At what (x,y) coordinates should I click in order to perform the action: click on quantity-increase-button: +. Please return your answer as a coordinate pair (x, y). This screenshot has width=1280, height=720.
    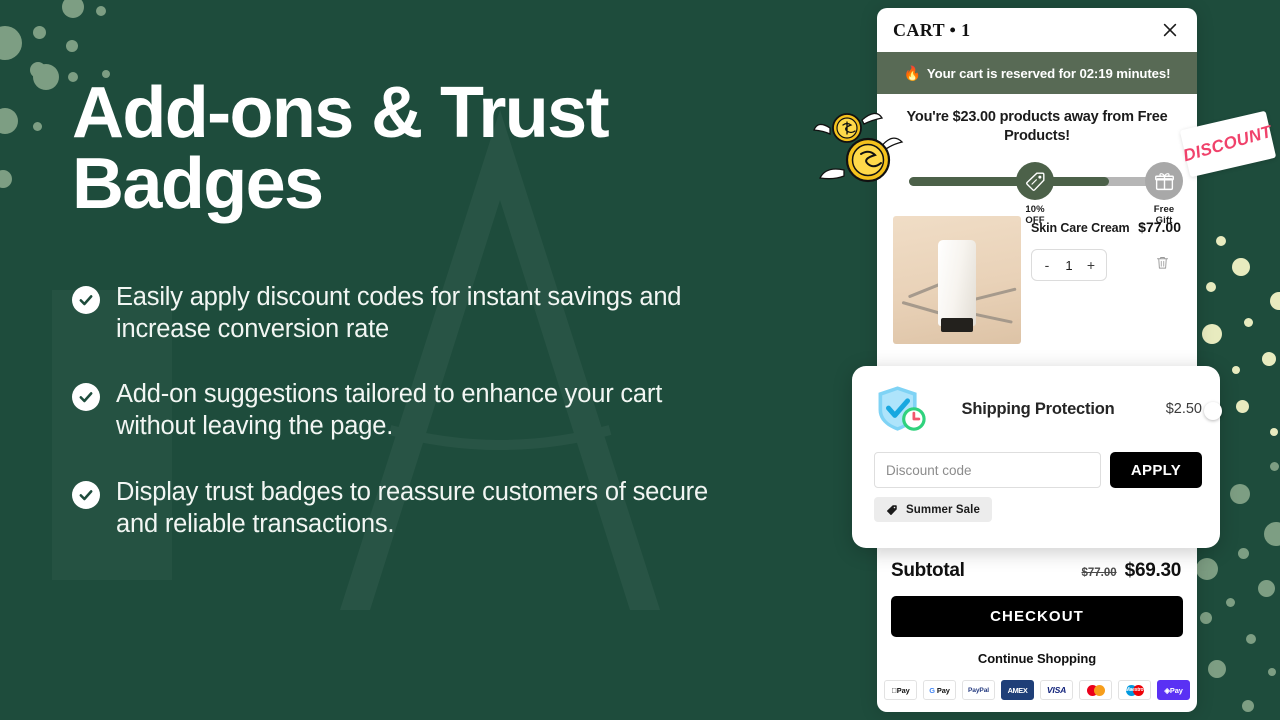
    Looking at the image, I should click on (1091, 265).